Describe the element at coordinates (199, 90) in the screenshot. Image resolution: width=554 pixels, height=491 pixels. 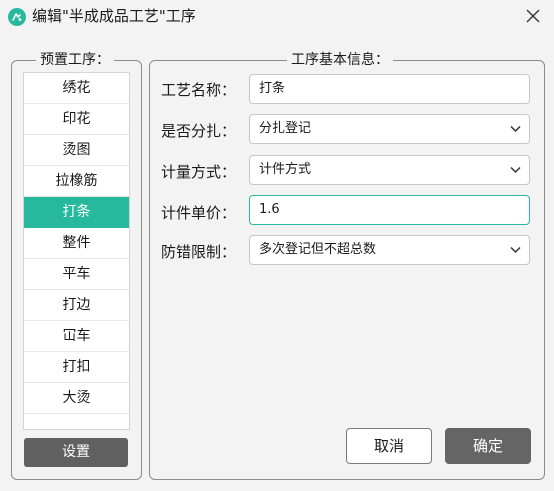
I see `process-name-label: 工艺名称：` at that location.